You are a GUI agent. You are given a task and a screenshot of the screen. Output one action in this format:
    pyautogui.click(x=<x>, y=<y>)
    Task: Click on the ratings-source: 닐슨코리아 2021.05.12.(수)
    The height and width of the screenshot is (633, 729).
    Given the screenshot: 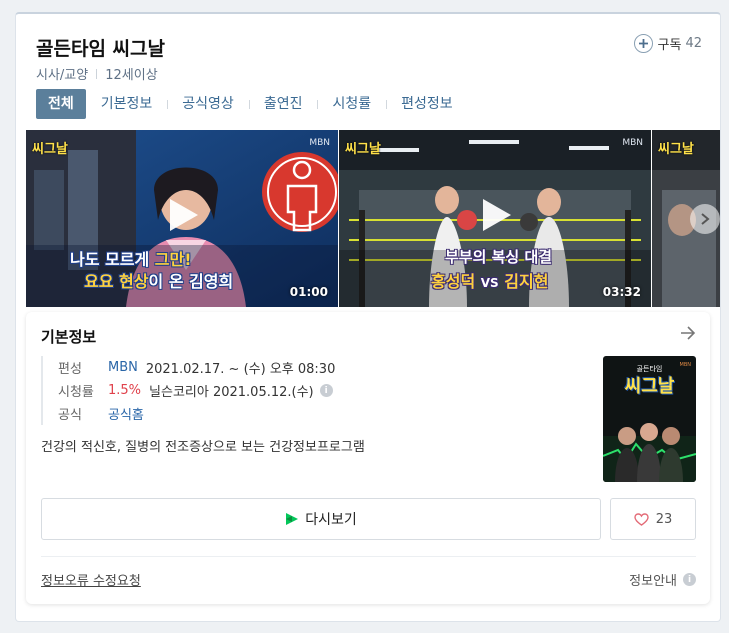 What is the action you would take?
    pyautogui.click(x=231, y=392)
    